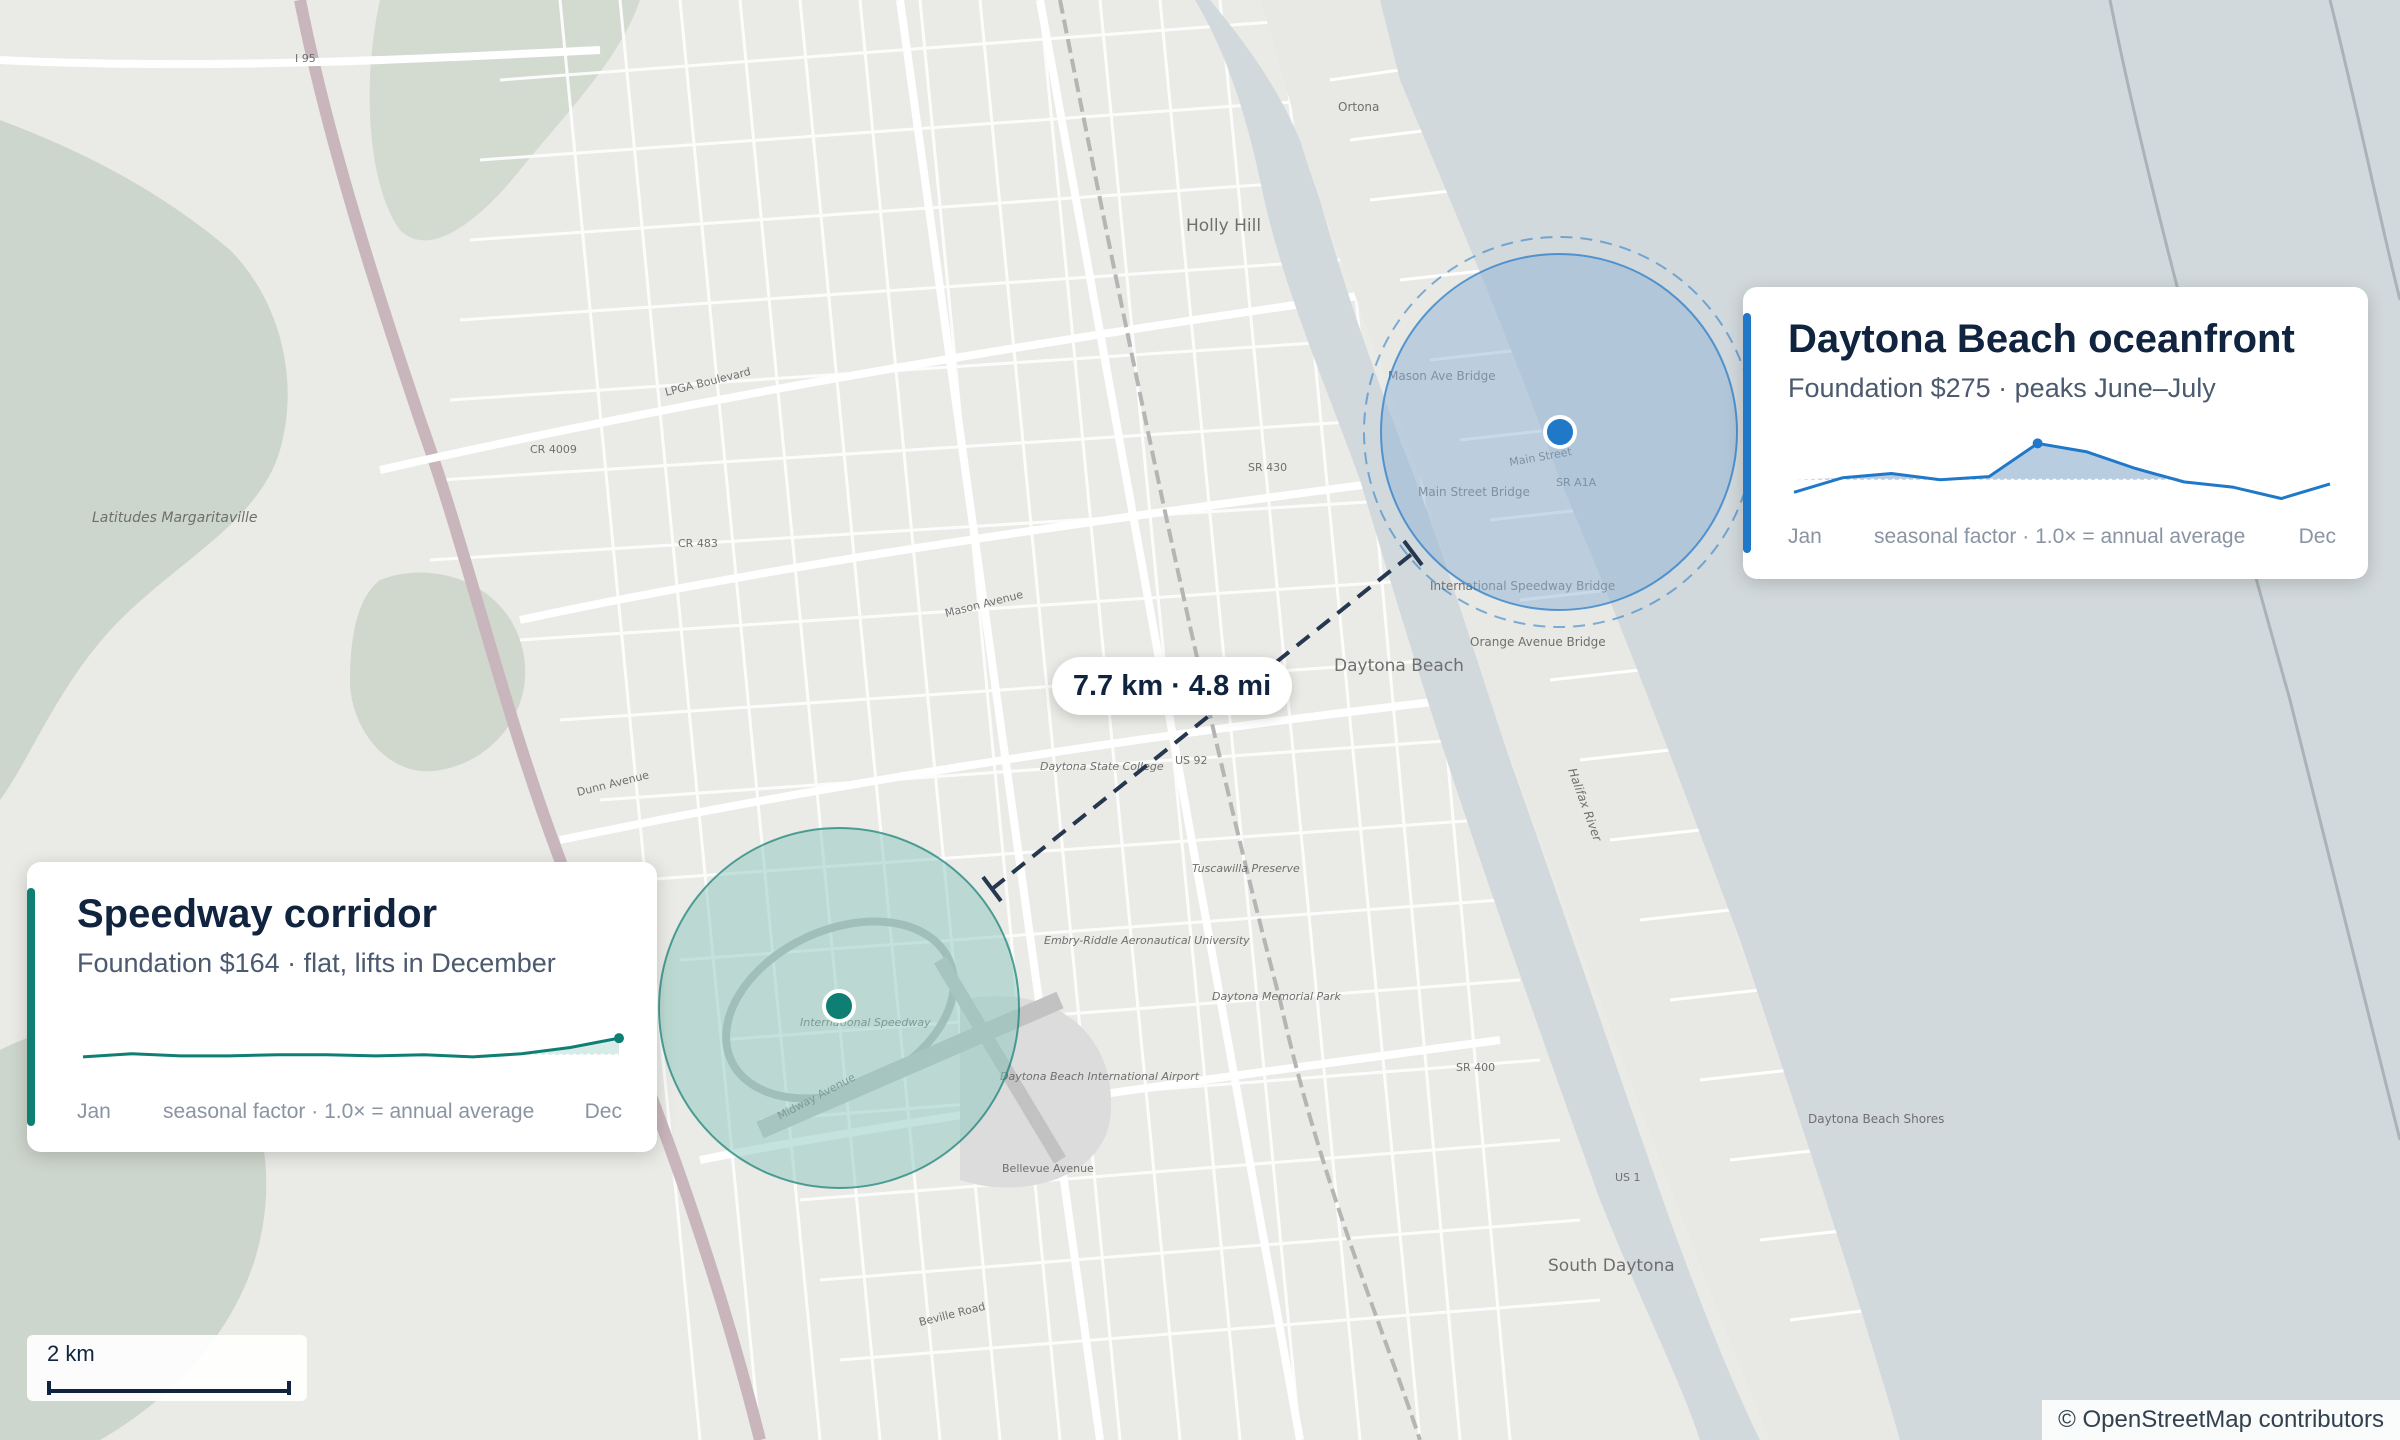 This screenshot has width=2400, height=1440. I want to click on sparkline-oceanfront, so click(2062, 469).